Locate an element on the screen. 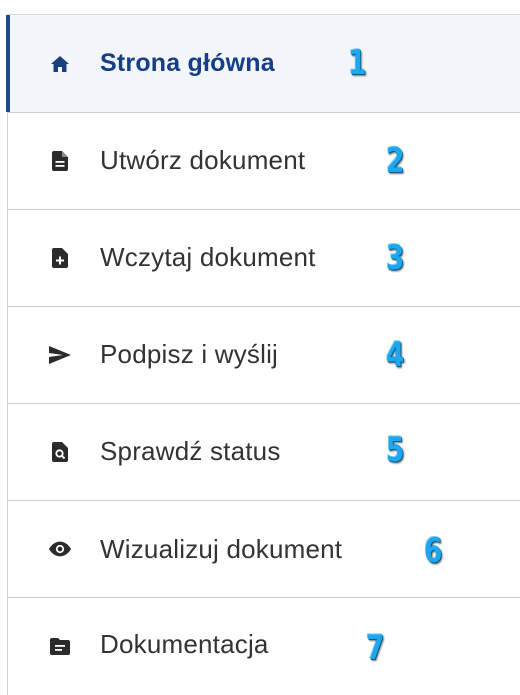  annotation-badge: 3 is located at coordinates (395, 258).